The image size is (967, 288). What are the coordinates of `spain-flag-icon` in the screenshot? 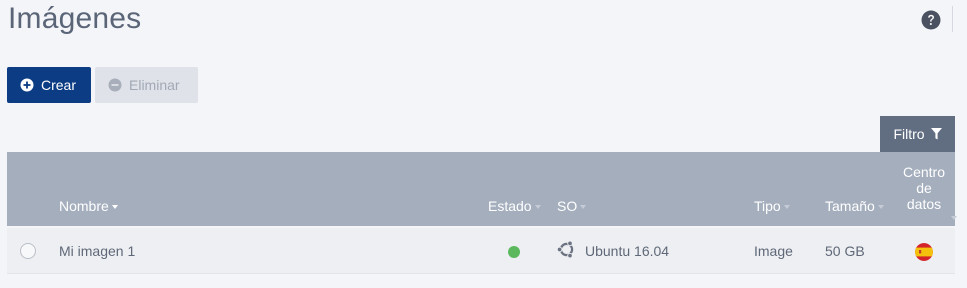 It's located at (924, 252).